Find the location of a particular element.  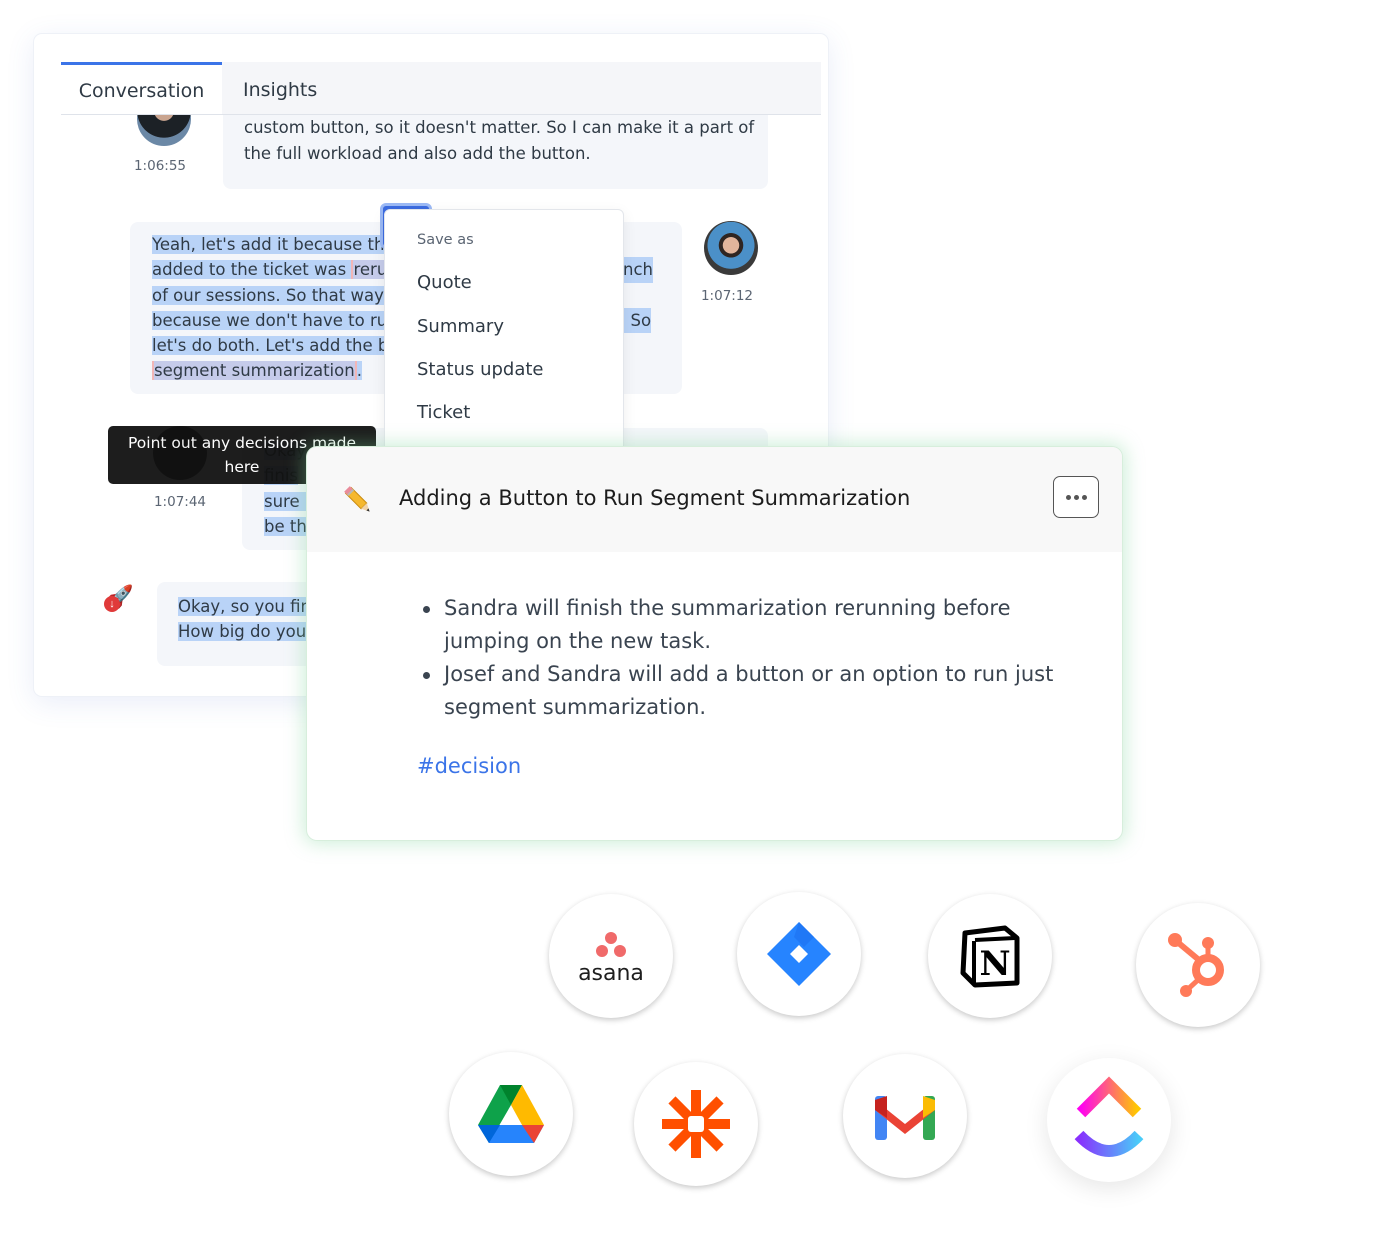

menu-item-summary: Summary is located at coordinates (460, 326).